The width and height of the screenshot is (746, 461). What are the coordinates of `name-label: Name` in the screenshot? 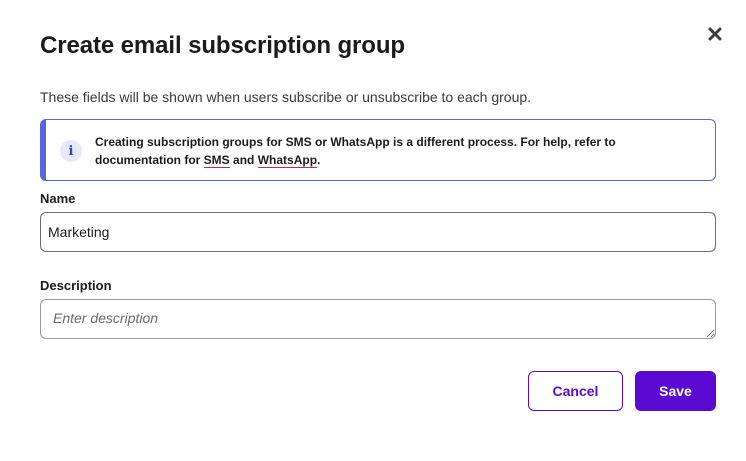 It's located at (58, 198).